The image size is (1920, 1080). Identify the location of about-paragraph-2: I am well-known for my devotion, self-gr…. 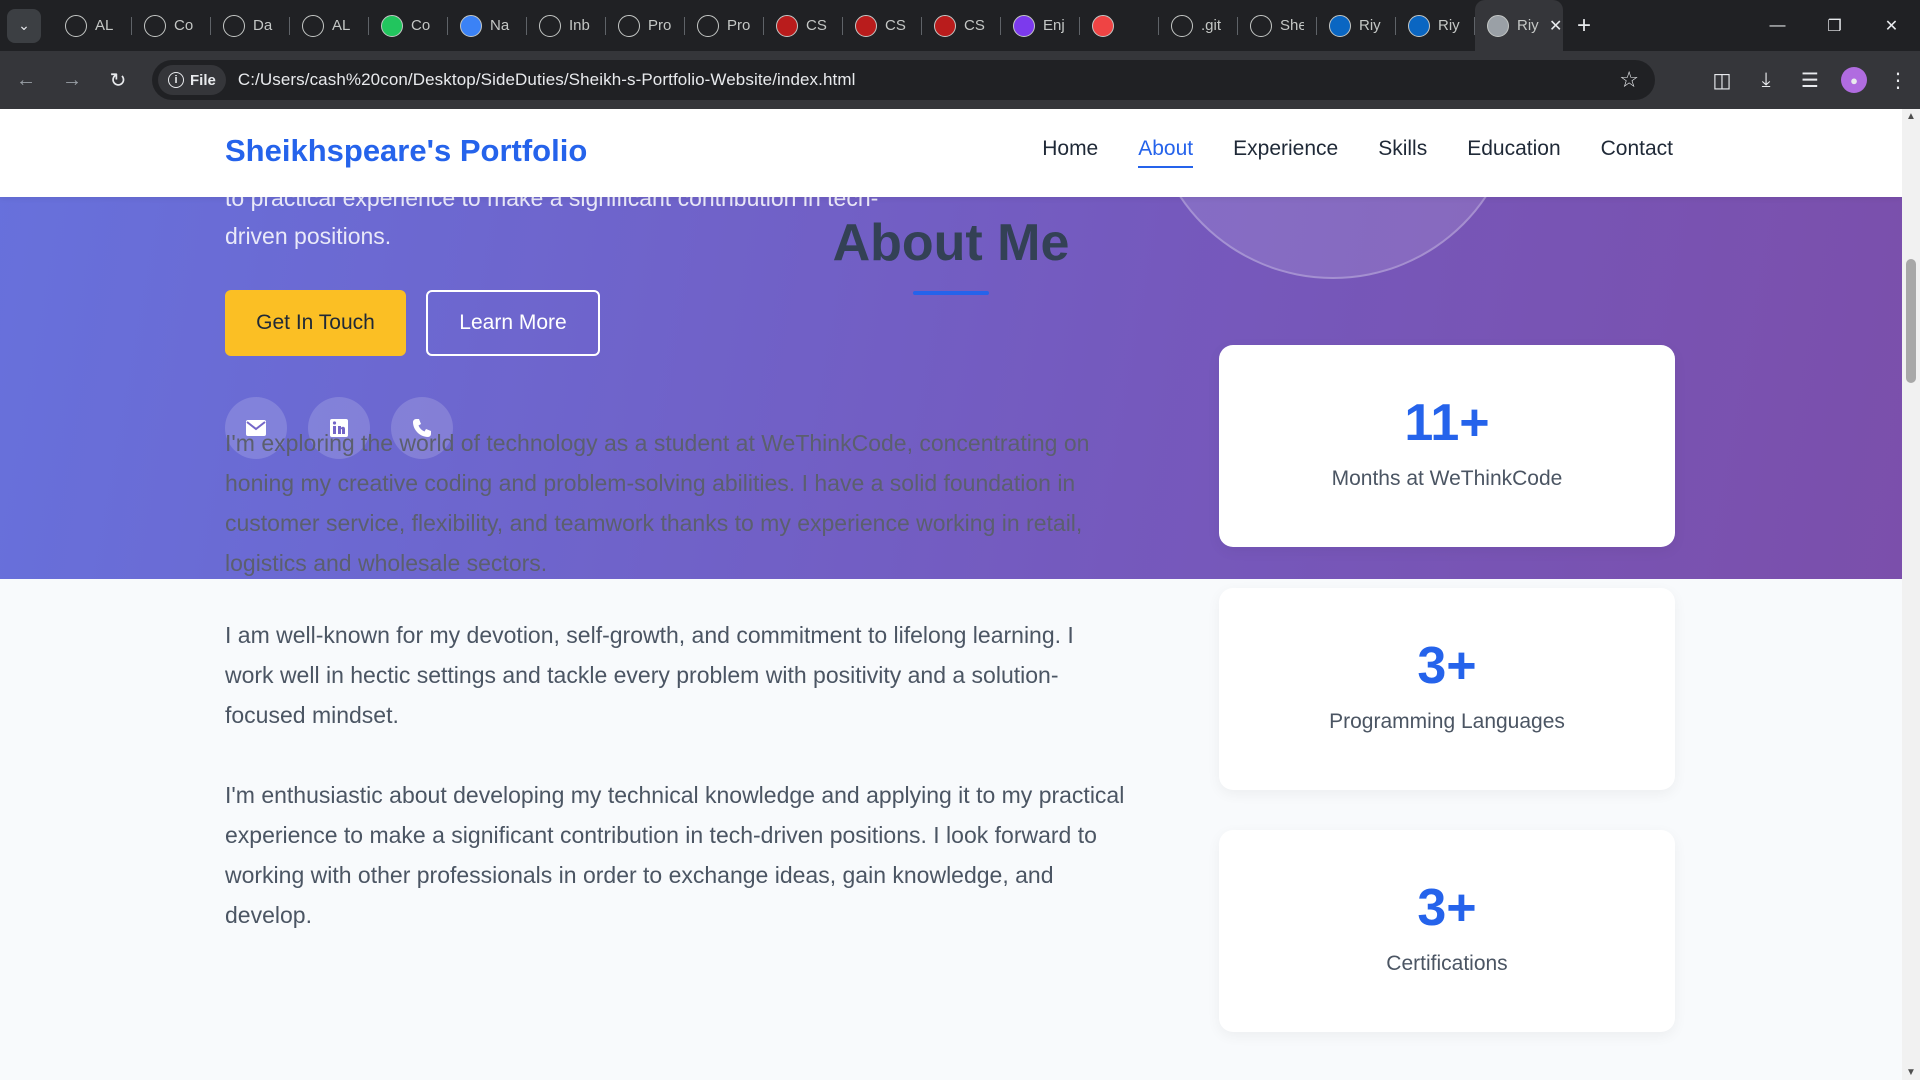
(649, 675).